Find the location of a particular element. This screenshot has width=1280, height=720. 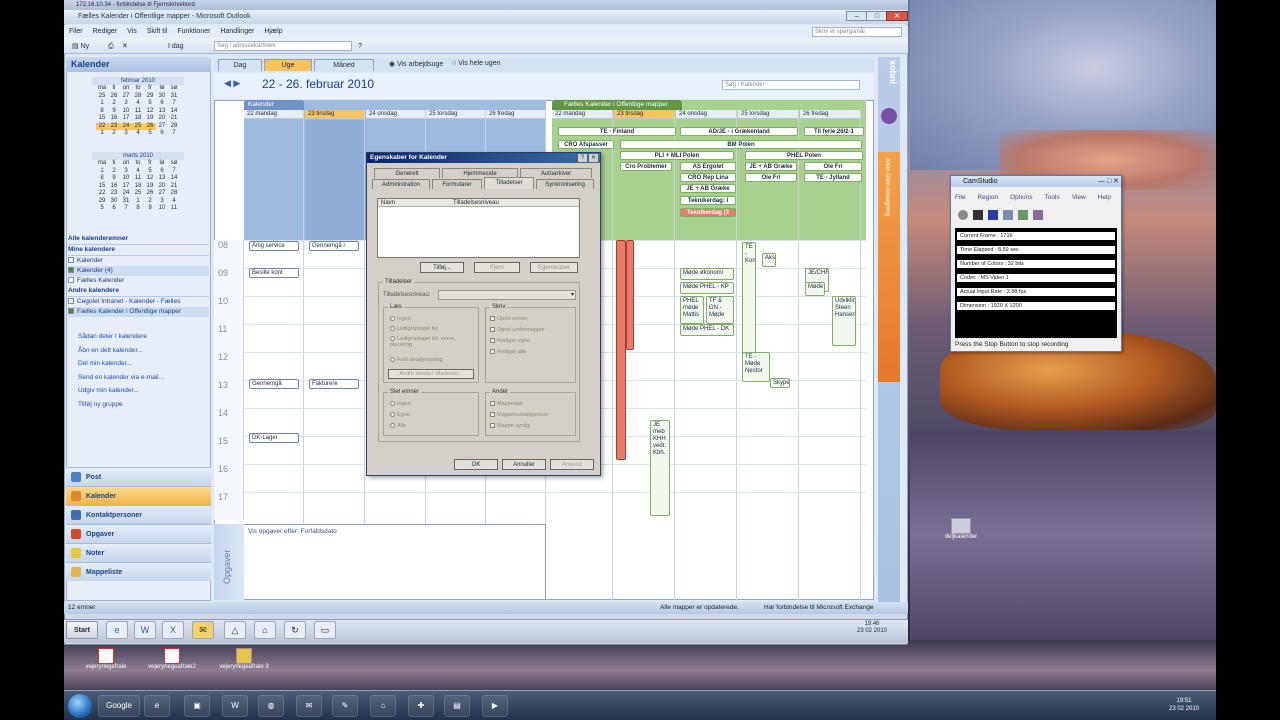

outlook-icon: ✉ is located at coordinates (309, 706).